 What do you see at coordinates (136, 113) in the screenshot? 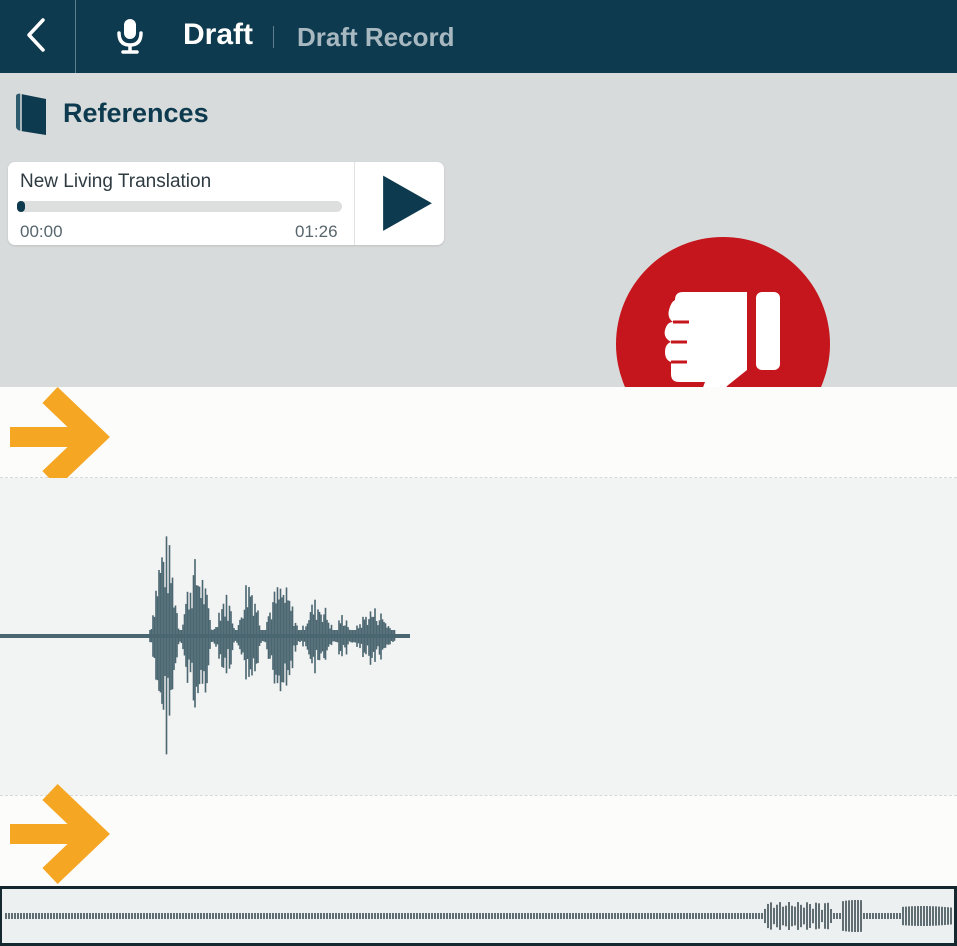
I see `references-heading: References` at bounding box center [136, 113].